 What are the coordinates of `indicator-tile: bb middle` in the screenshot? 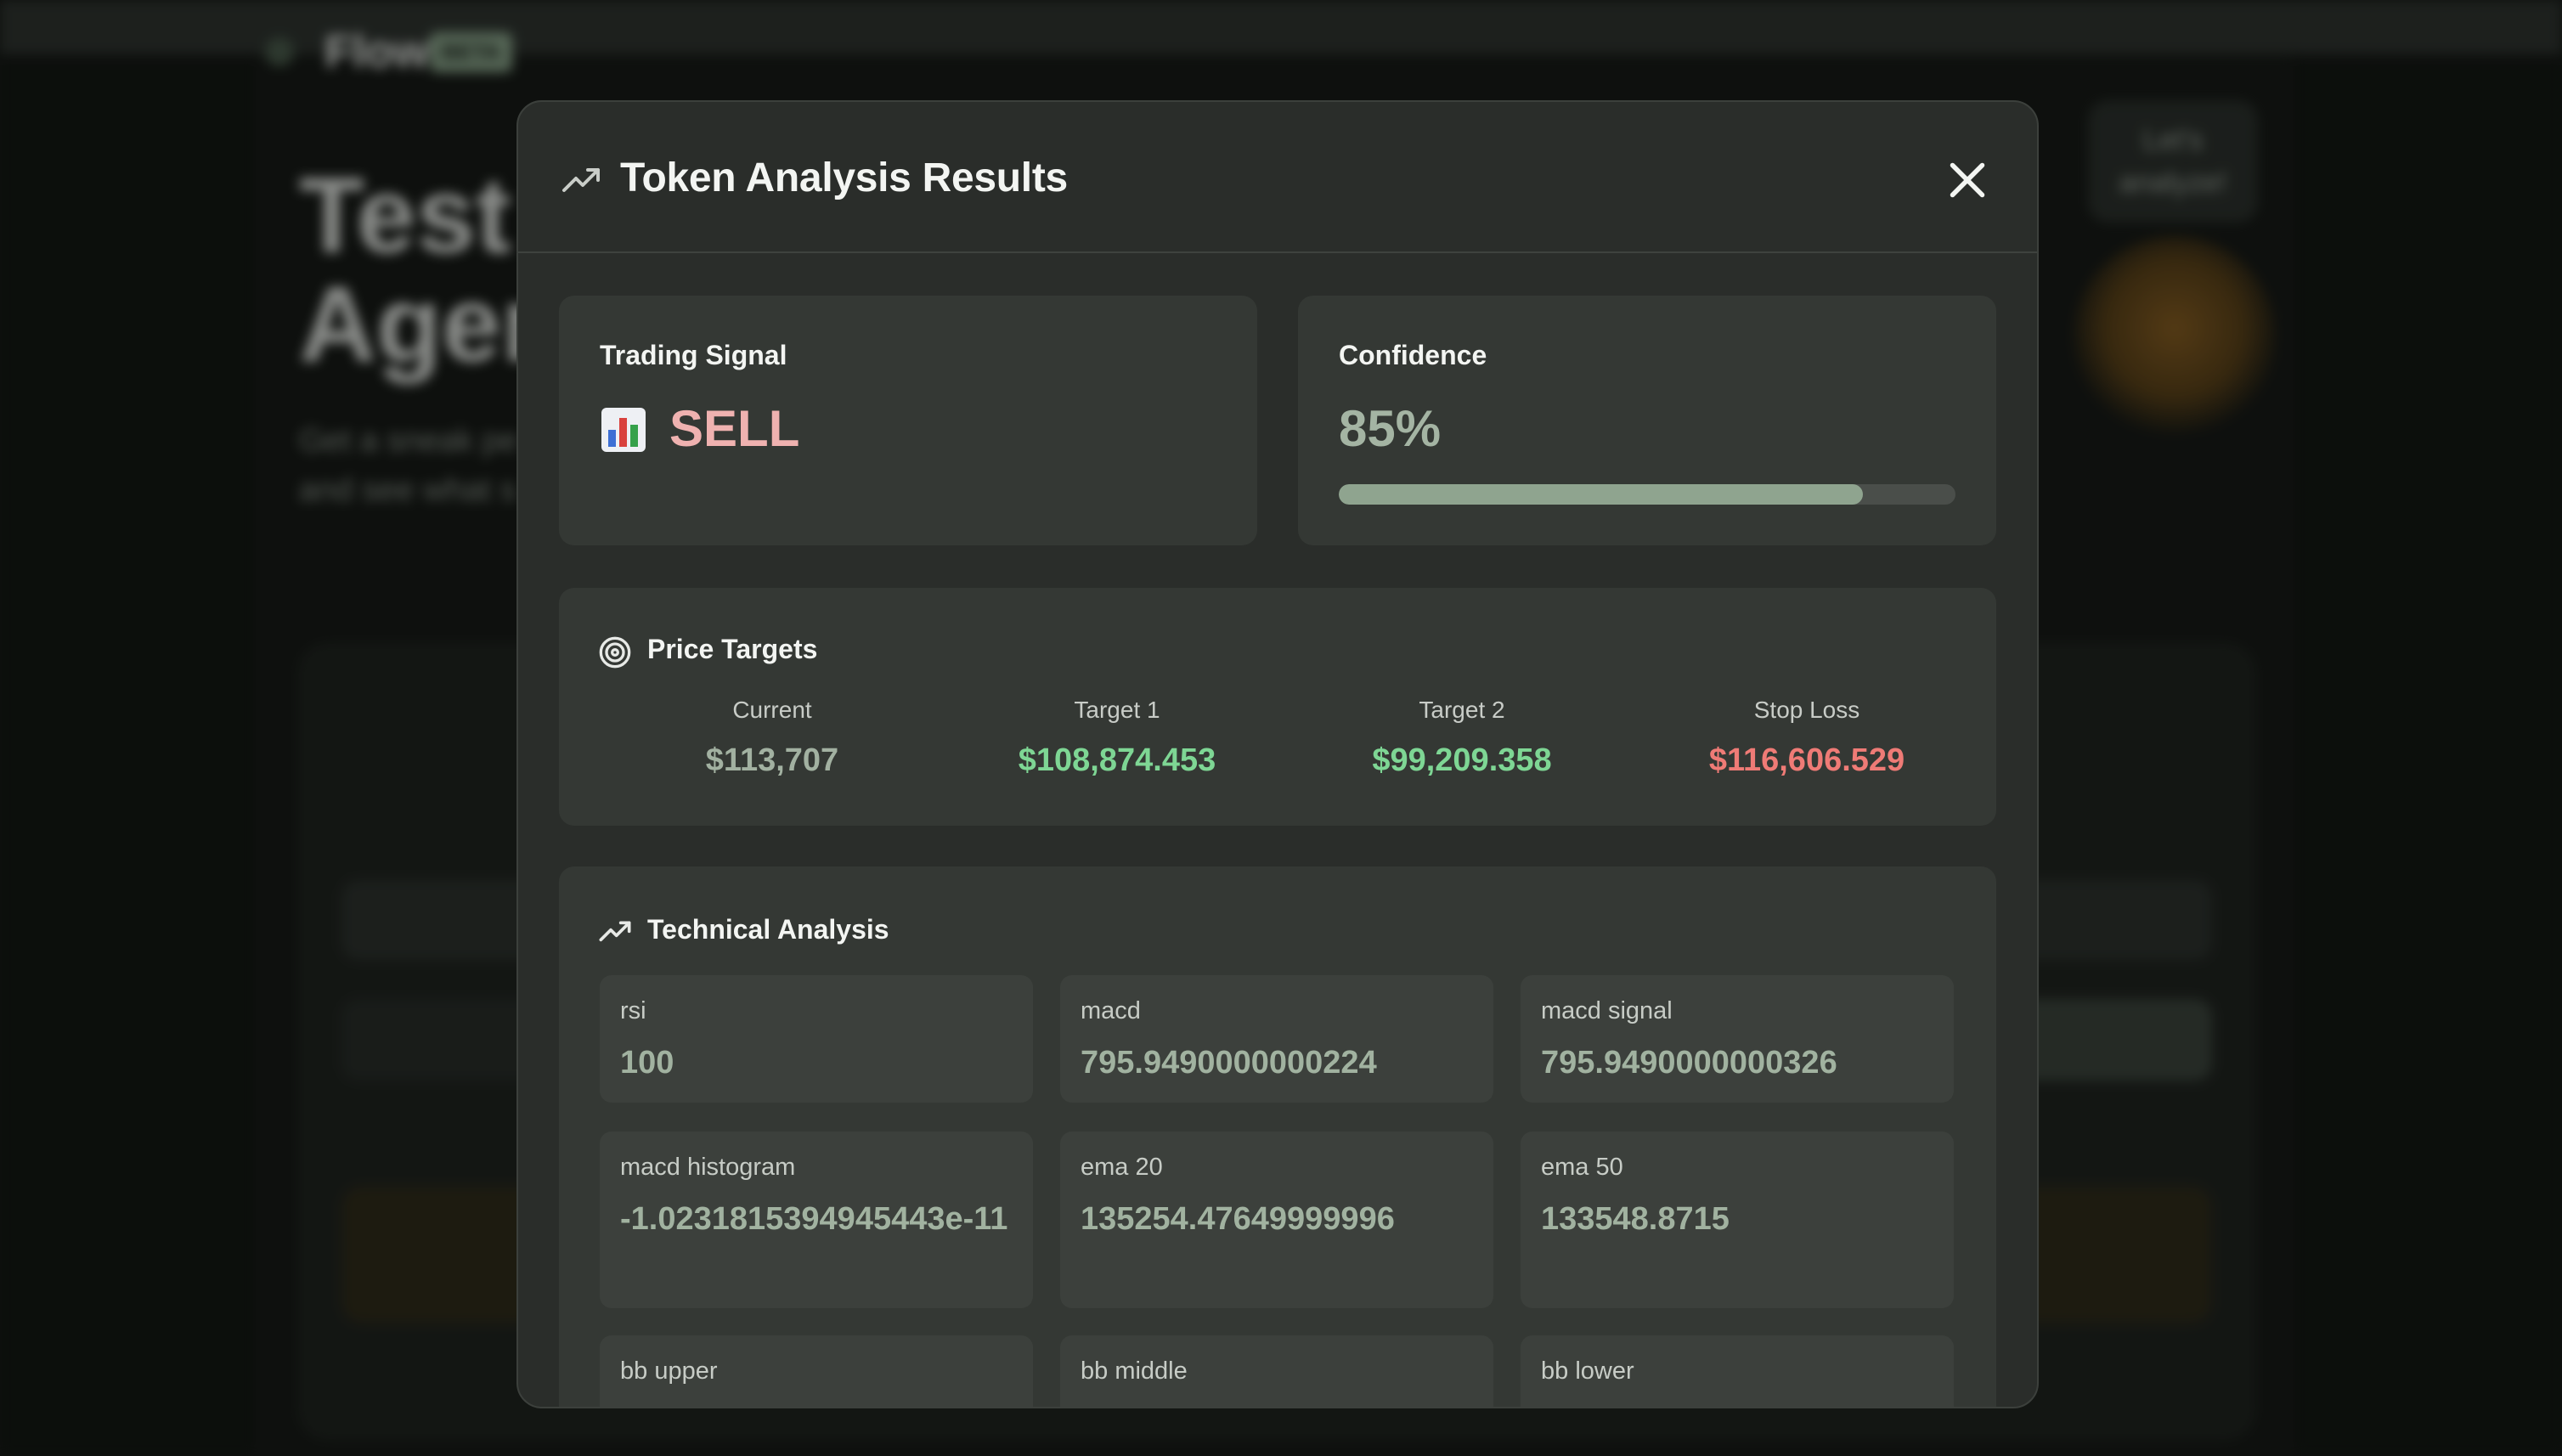 It's located at (1276, 1371).